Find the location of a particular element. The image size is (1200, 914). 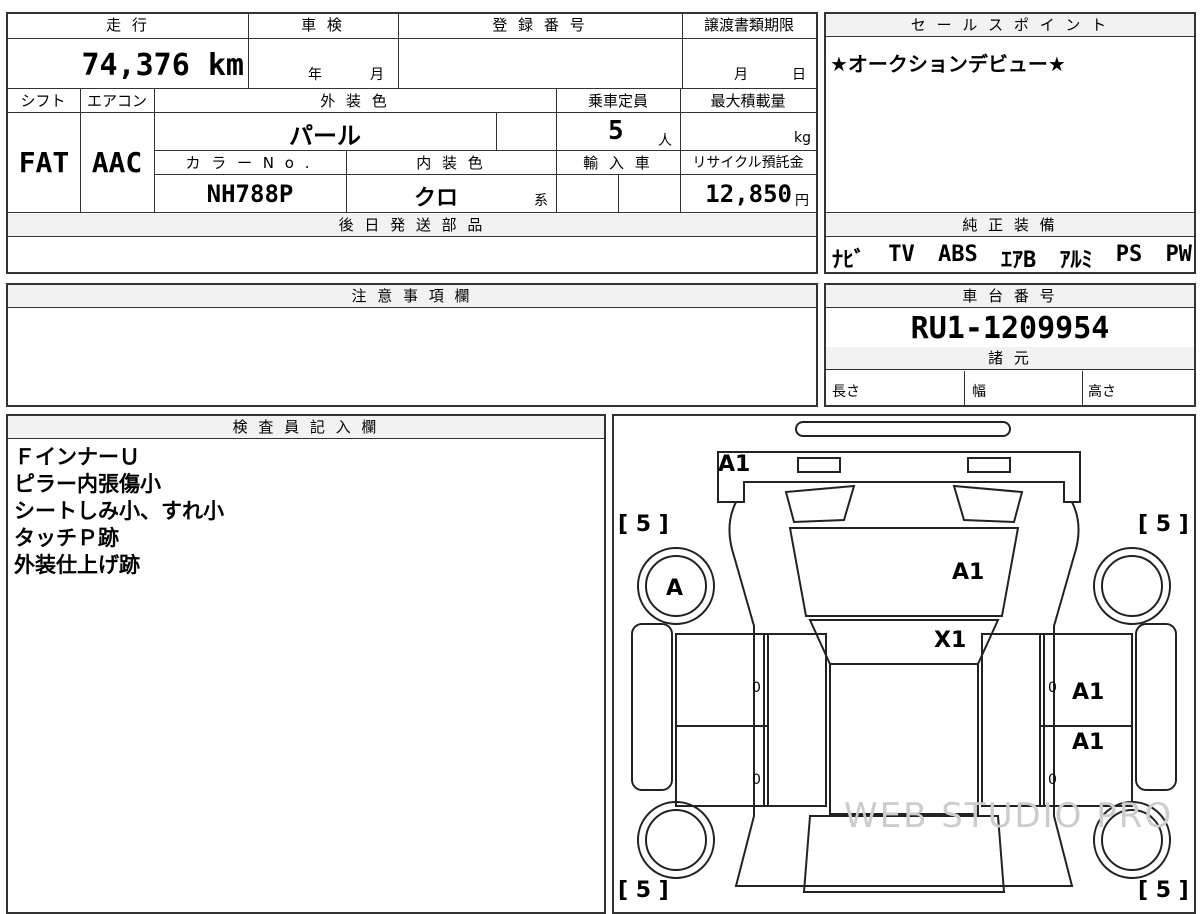

equipment-item: PS is located at coordinates (1129, 254).